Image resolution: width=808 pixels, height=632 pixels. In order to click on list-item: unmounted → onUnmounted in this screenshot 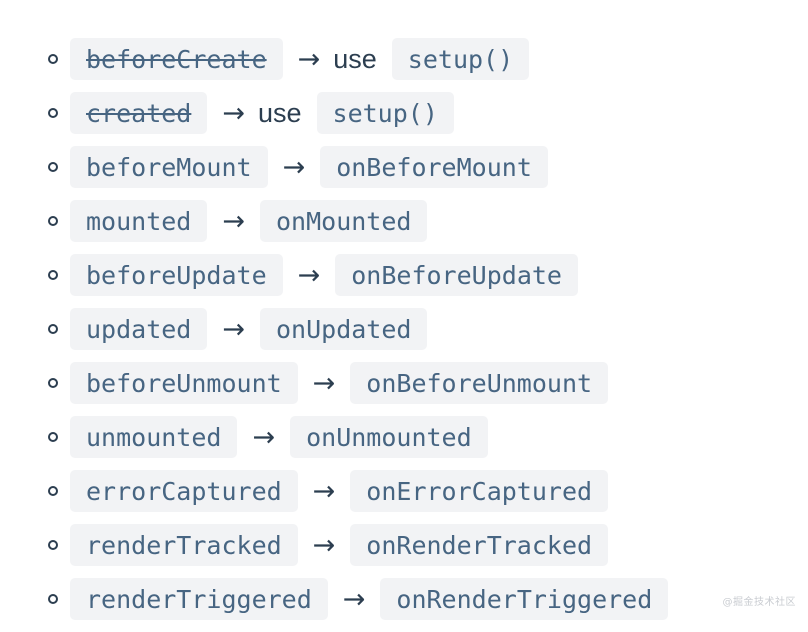, I will do `click(404, 437)`.